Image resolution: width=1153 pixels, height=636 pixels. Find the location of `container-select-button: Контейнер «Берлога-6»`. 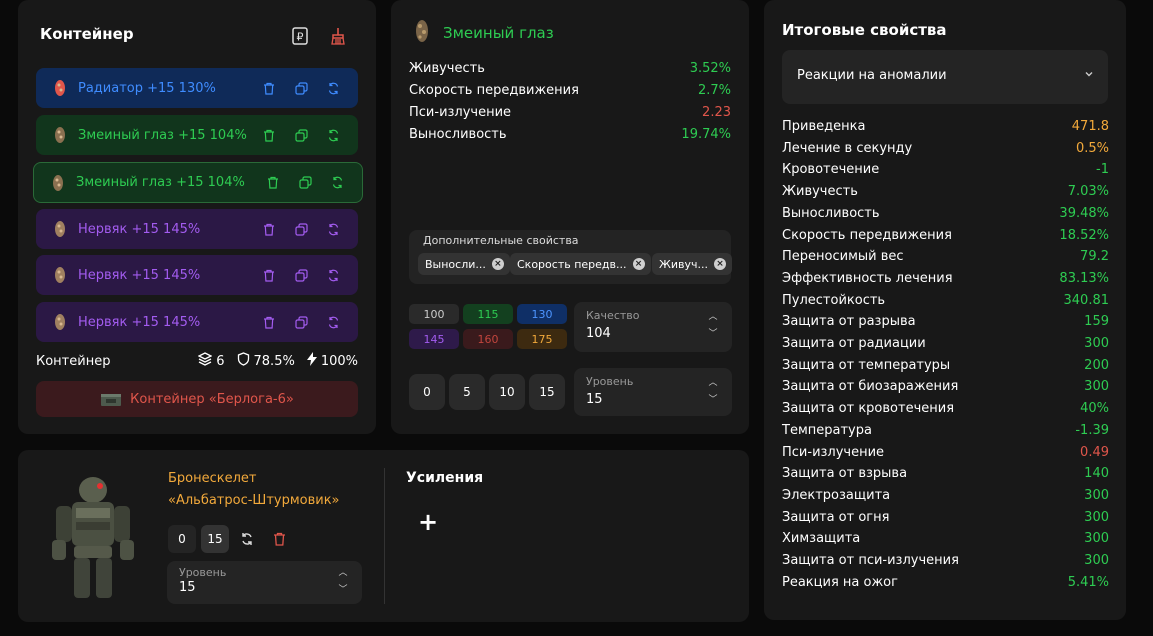

container-select-button: Контейнер «Берлога-6» is located at coordinates (197, 399).